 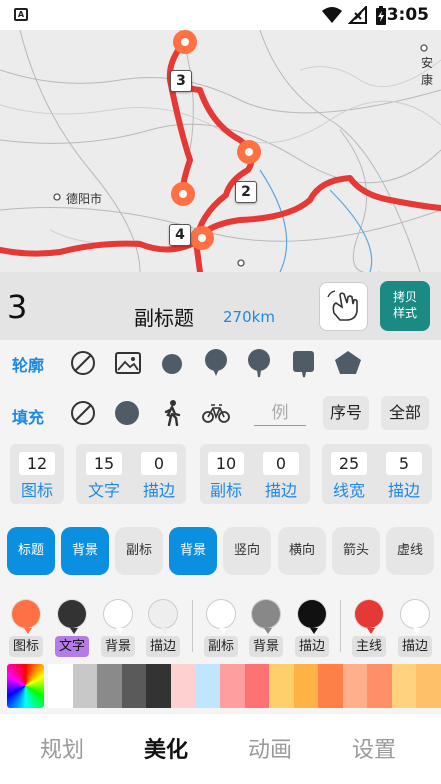 I want to click on icon-size-control: 12 图标, so click(x=37, y=476).